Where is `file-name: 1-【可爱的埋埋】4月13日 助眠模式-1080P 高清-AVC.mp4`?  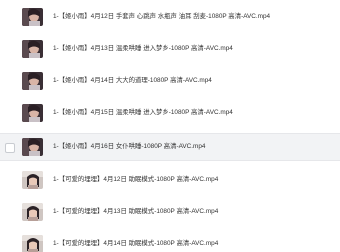 file-name: 1-【可爱的埋埋】4月13日 助眠模式-1080P 高清-AVC.mp4 is located at coordinates (136, 211).